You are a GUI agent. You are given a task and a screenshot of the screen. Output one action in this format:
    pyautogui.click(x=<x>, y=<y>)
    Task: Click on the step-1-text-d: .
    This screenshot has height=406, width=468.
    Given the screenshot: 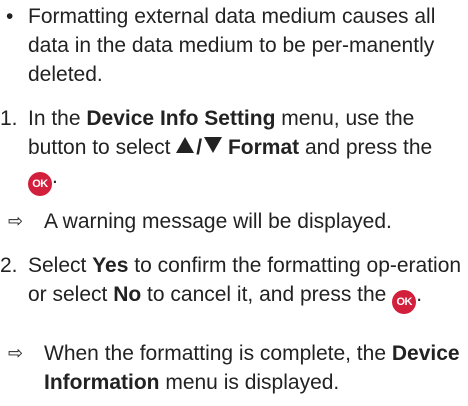 What is the action you would take?
    pyautogui.click(x=55, y=176)
    